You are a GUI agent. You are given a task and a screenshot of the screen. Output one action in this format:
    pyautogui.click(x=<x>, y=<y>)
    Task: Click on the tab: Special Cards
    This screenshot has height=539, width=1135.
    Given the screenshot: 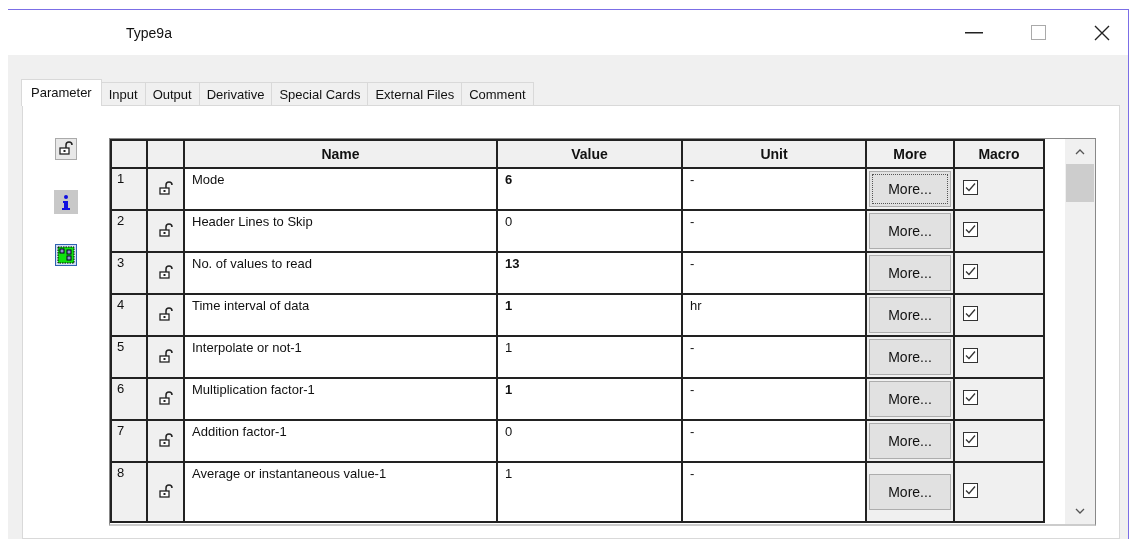 What is the action you would take?
    pyautogui.click(x=320, y=93)
    